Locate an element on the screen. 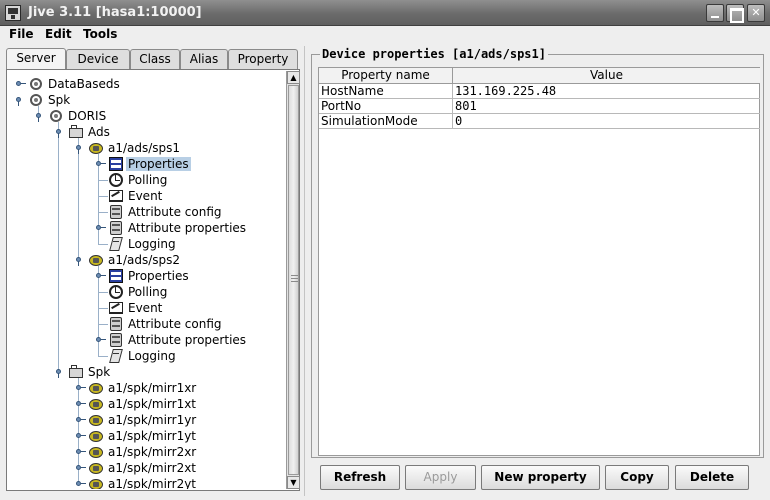 The width and height of the screenshot is (770, 500). tree-node: a1/ads/sps2 is located at coordinates (145, 260).